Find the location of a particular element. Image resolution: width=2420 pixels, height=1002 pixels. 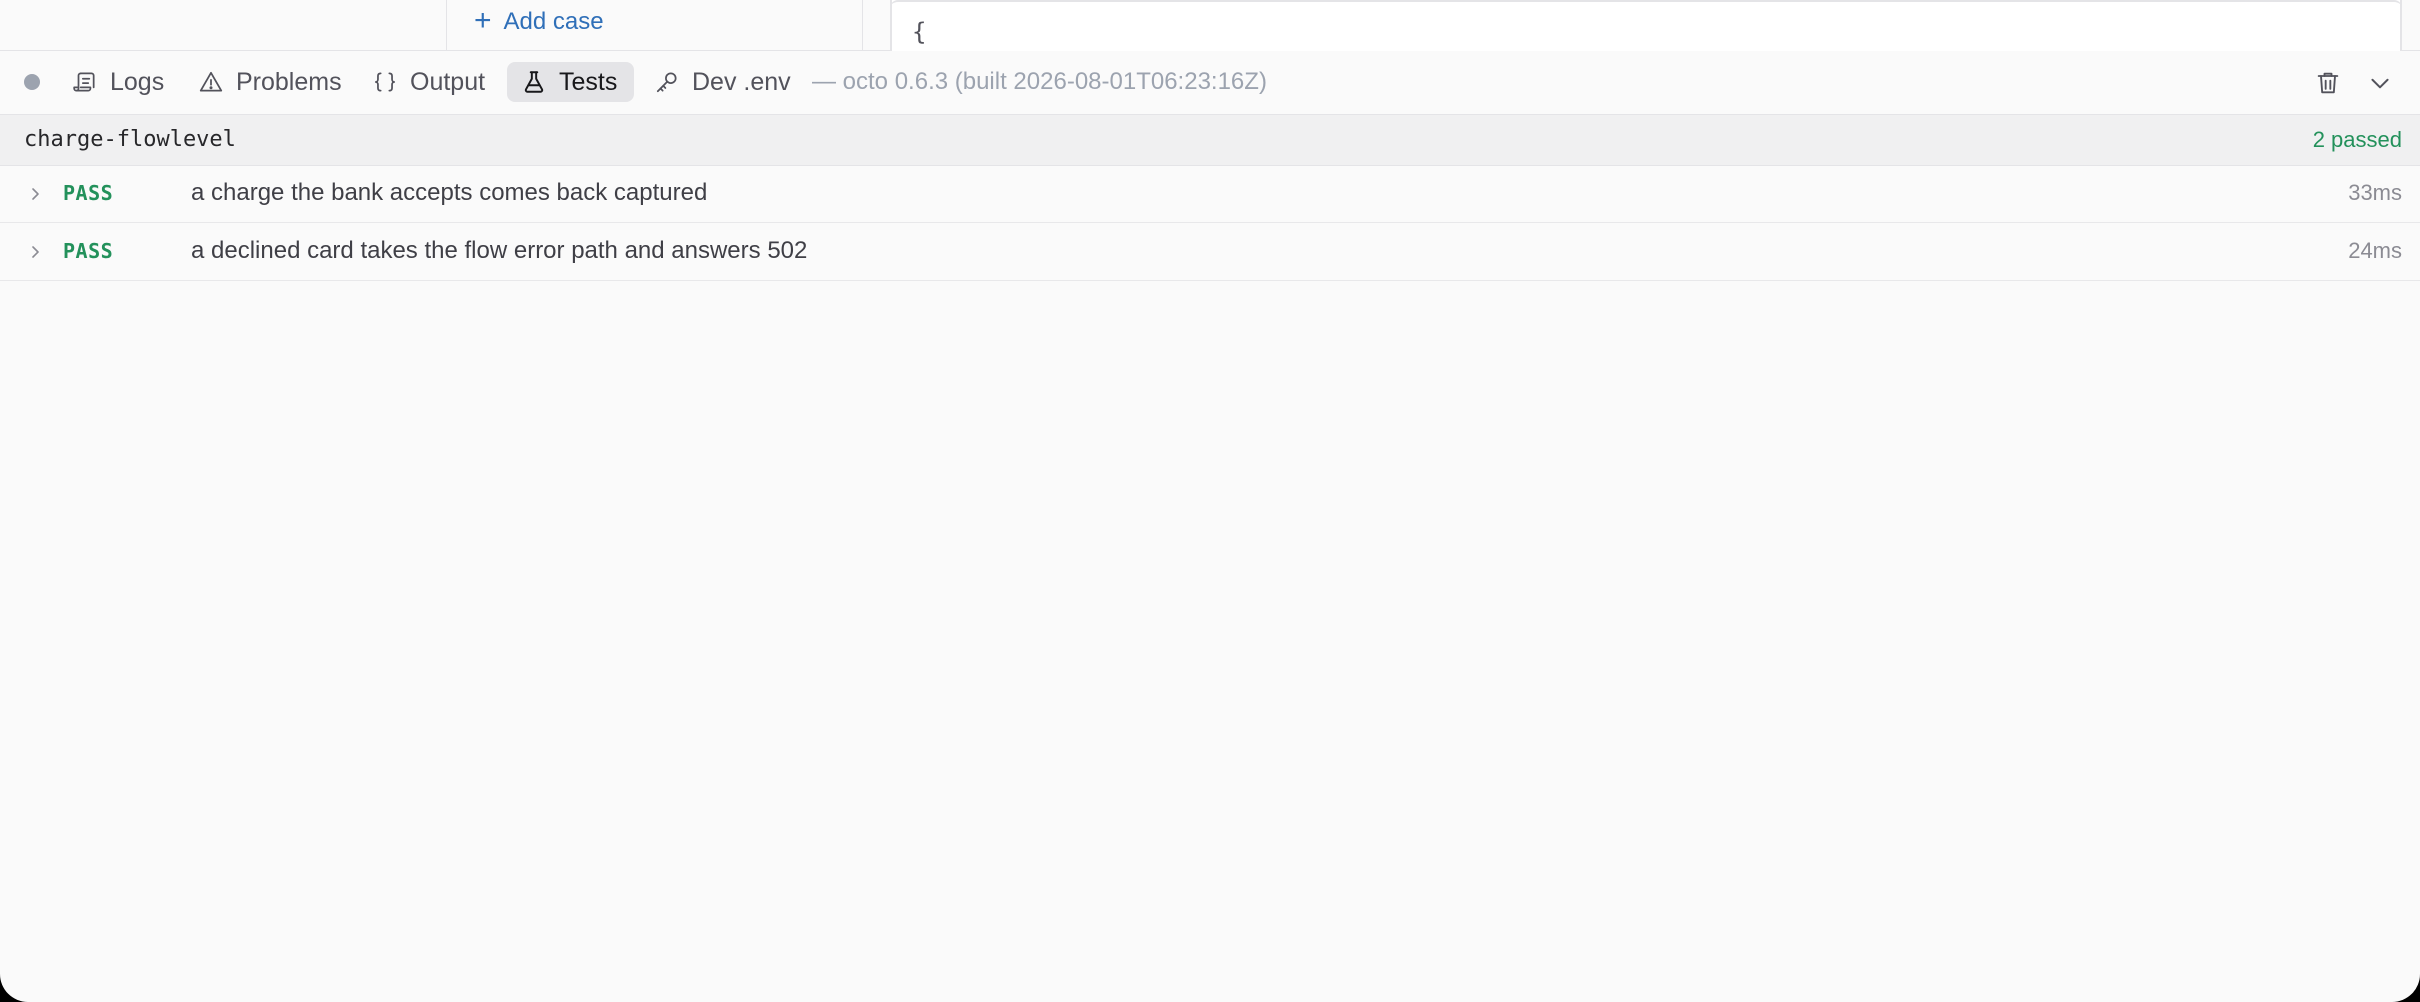

tab-logs-label: Logs is located at coordinates (137, 81).